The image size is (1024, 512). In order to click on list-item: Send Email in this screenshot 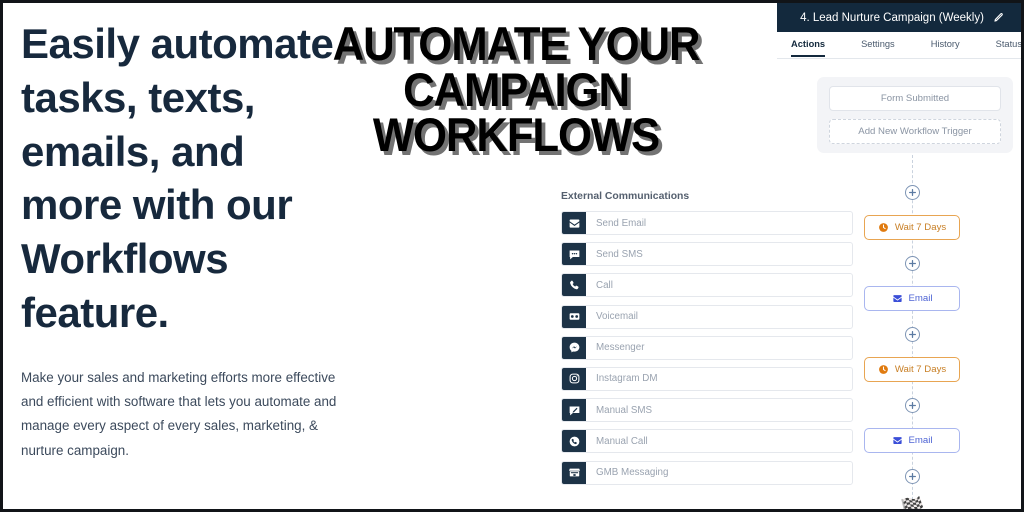, I will do `click(707, 223)`.